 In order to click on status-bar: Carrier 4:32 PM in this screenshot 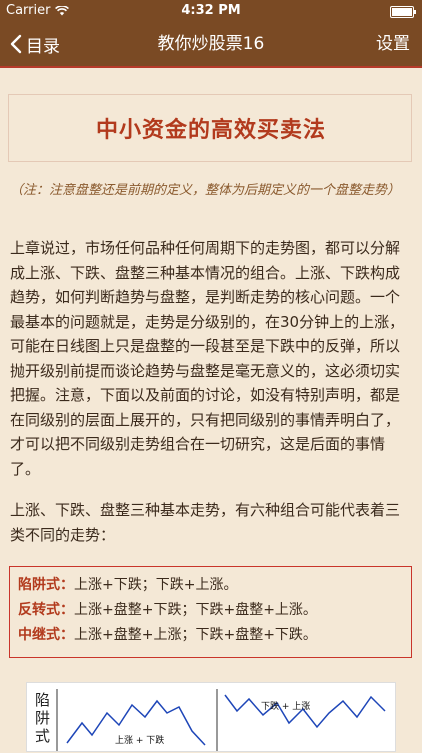, I will do `click(211, 11)`.